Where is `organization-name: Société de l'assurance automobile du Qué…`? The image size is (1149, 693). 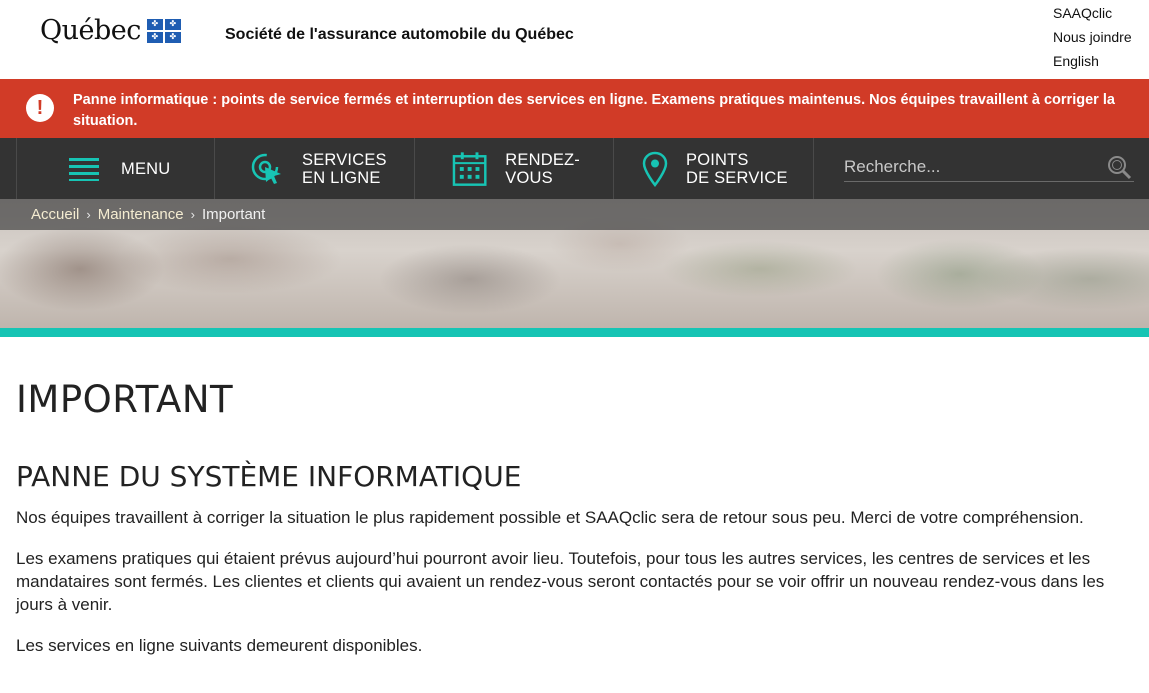 organization-name: Société de l'assurance automobile du Qué… is located at coordinates (399, 34).